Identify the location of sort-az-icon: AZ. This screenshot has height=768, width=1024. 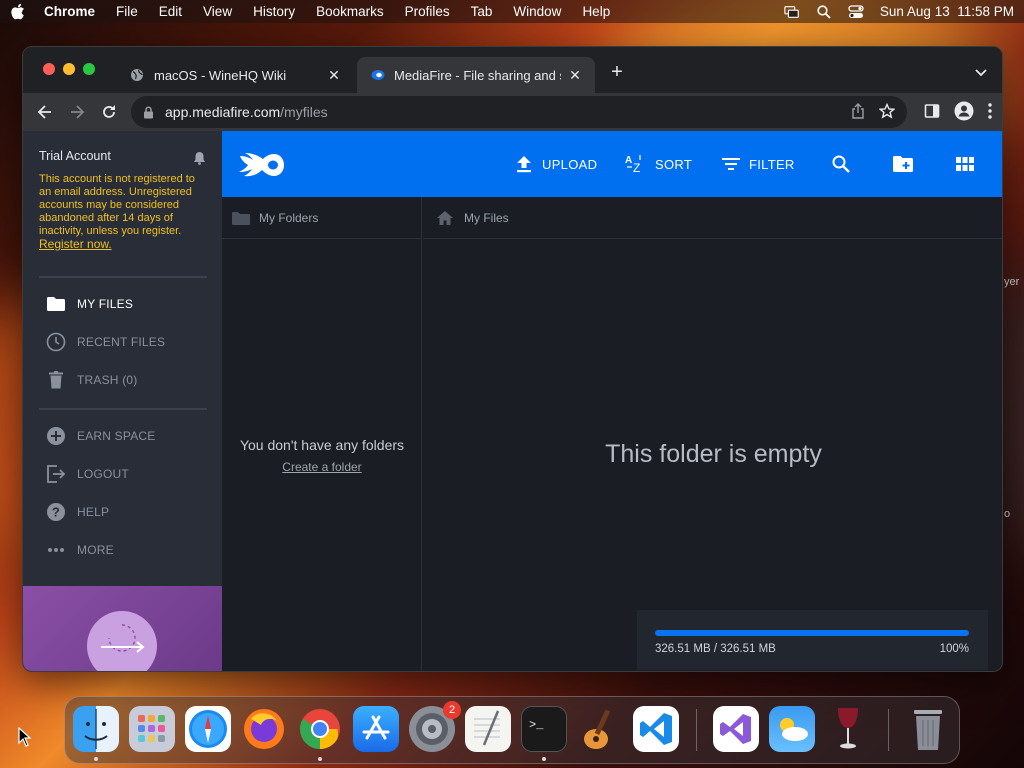
(636, 164).